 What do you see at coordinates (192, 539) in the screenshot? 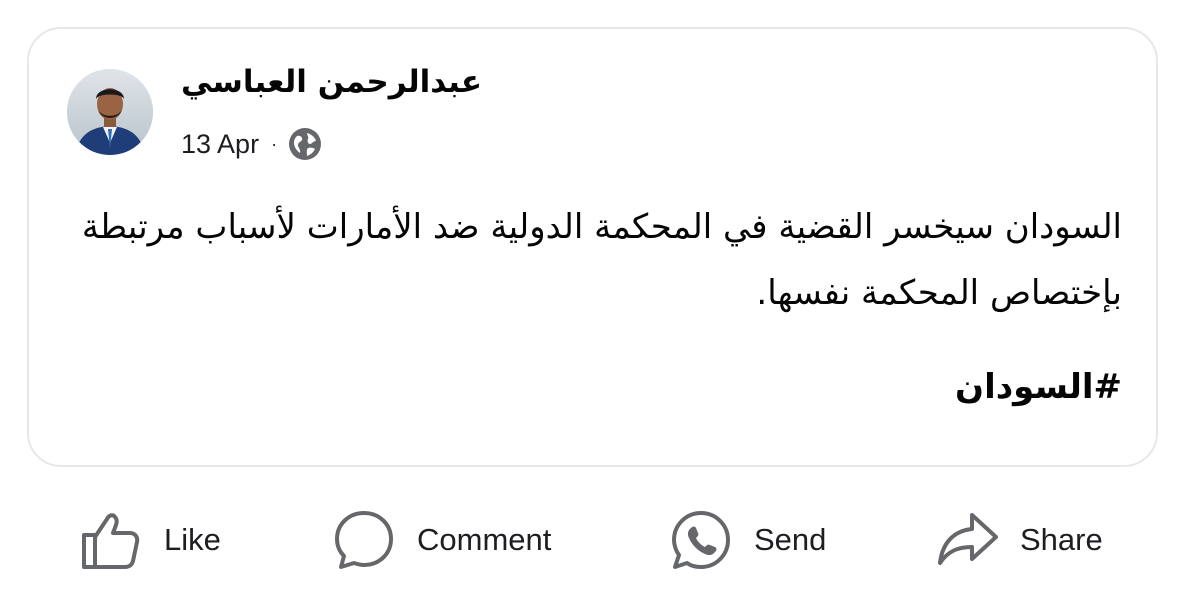
I see `like-label: Like` at bounding box center [192, 539].